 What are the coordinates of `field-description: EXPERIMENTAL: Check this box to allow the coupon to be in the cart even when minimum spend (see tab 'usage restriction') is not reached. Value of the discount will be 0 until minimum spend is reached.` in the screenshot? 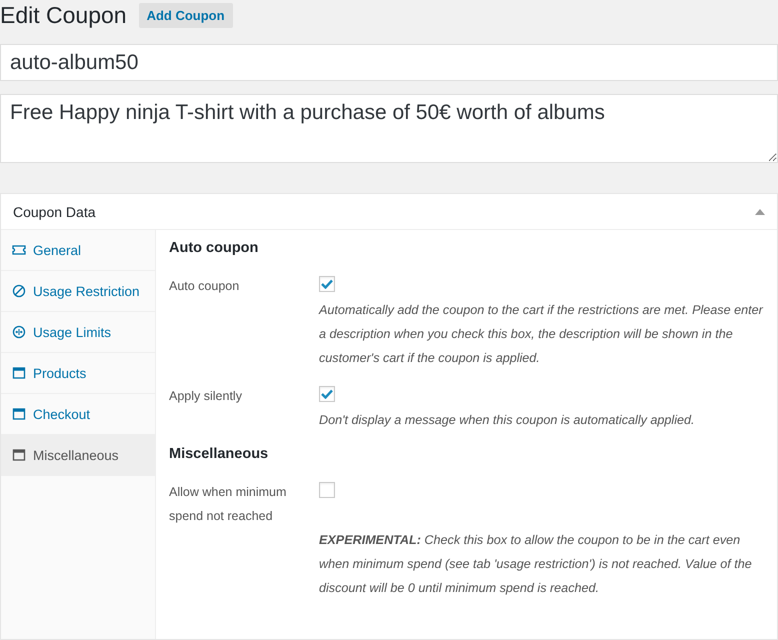 It's located at (536, 564).